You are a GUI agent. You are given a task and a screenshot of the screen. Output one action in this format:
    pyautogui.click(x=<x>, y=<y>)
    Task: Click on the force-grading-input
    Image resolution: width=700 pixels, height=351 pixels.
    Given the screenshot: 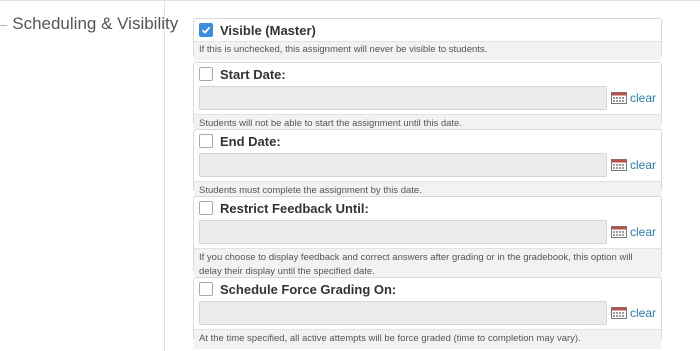 What is the action you would take?
    pyautogui.click(x=403, y=313)
    